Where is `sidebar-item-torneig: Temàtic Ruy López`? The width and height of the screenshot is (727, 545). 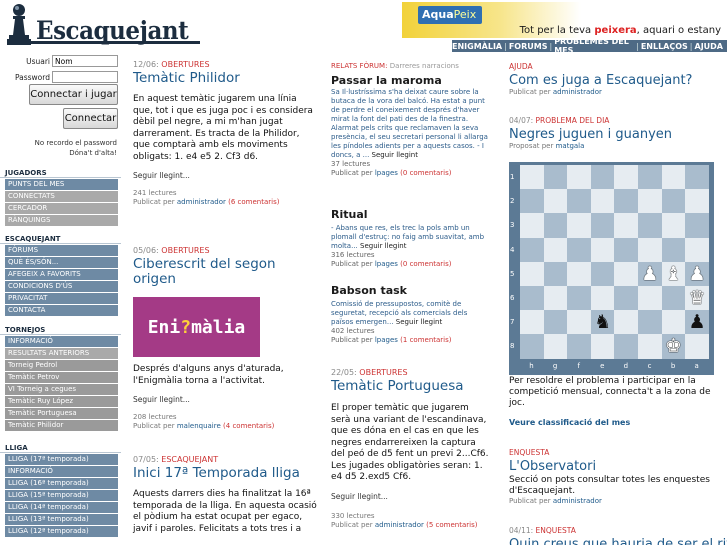
sidebar-item-torneig: Temàtic Ruy López is located at coordinates (61, 401).